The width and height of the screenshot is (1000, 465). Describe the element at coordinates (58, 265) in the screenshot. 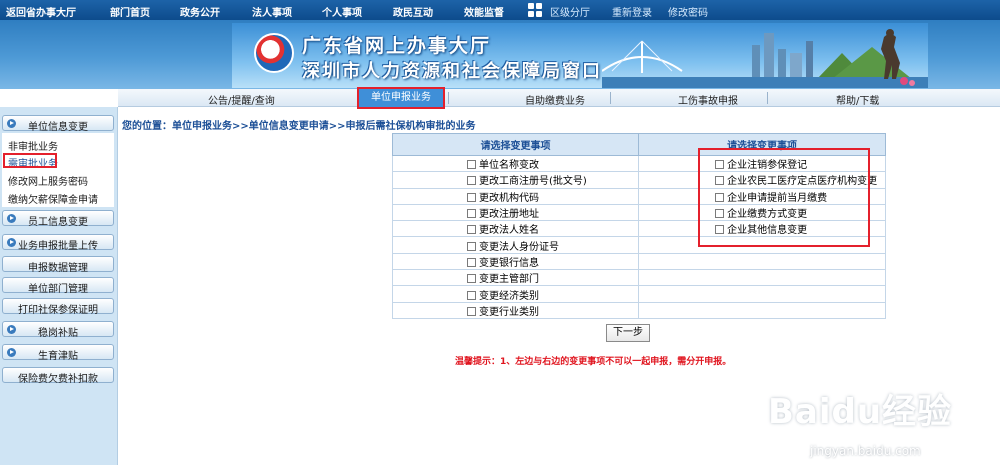

I see `sidebar-item-data-management: 申报数据管理` at that location.